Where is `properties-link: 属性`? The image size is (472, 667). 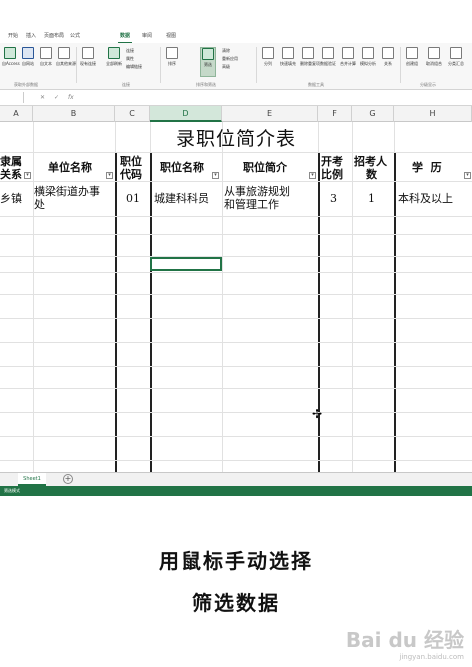
properties-link: 属性 is located at coordinates (130, 59).